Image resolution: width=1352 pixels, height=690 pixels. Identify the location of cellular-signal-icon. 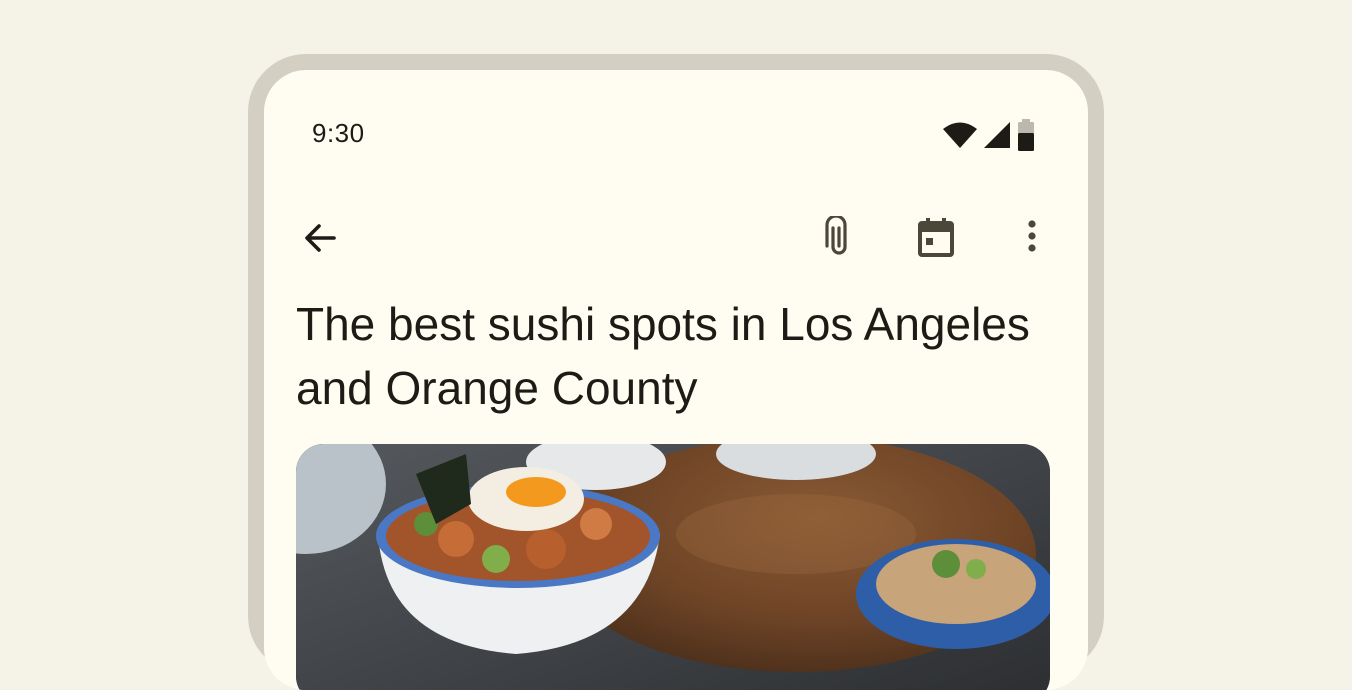
(997, 135).